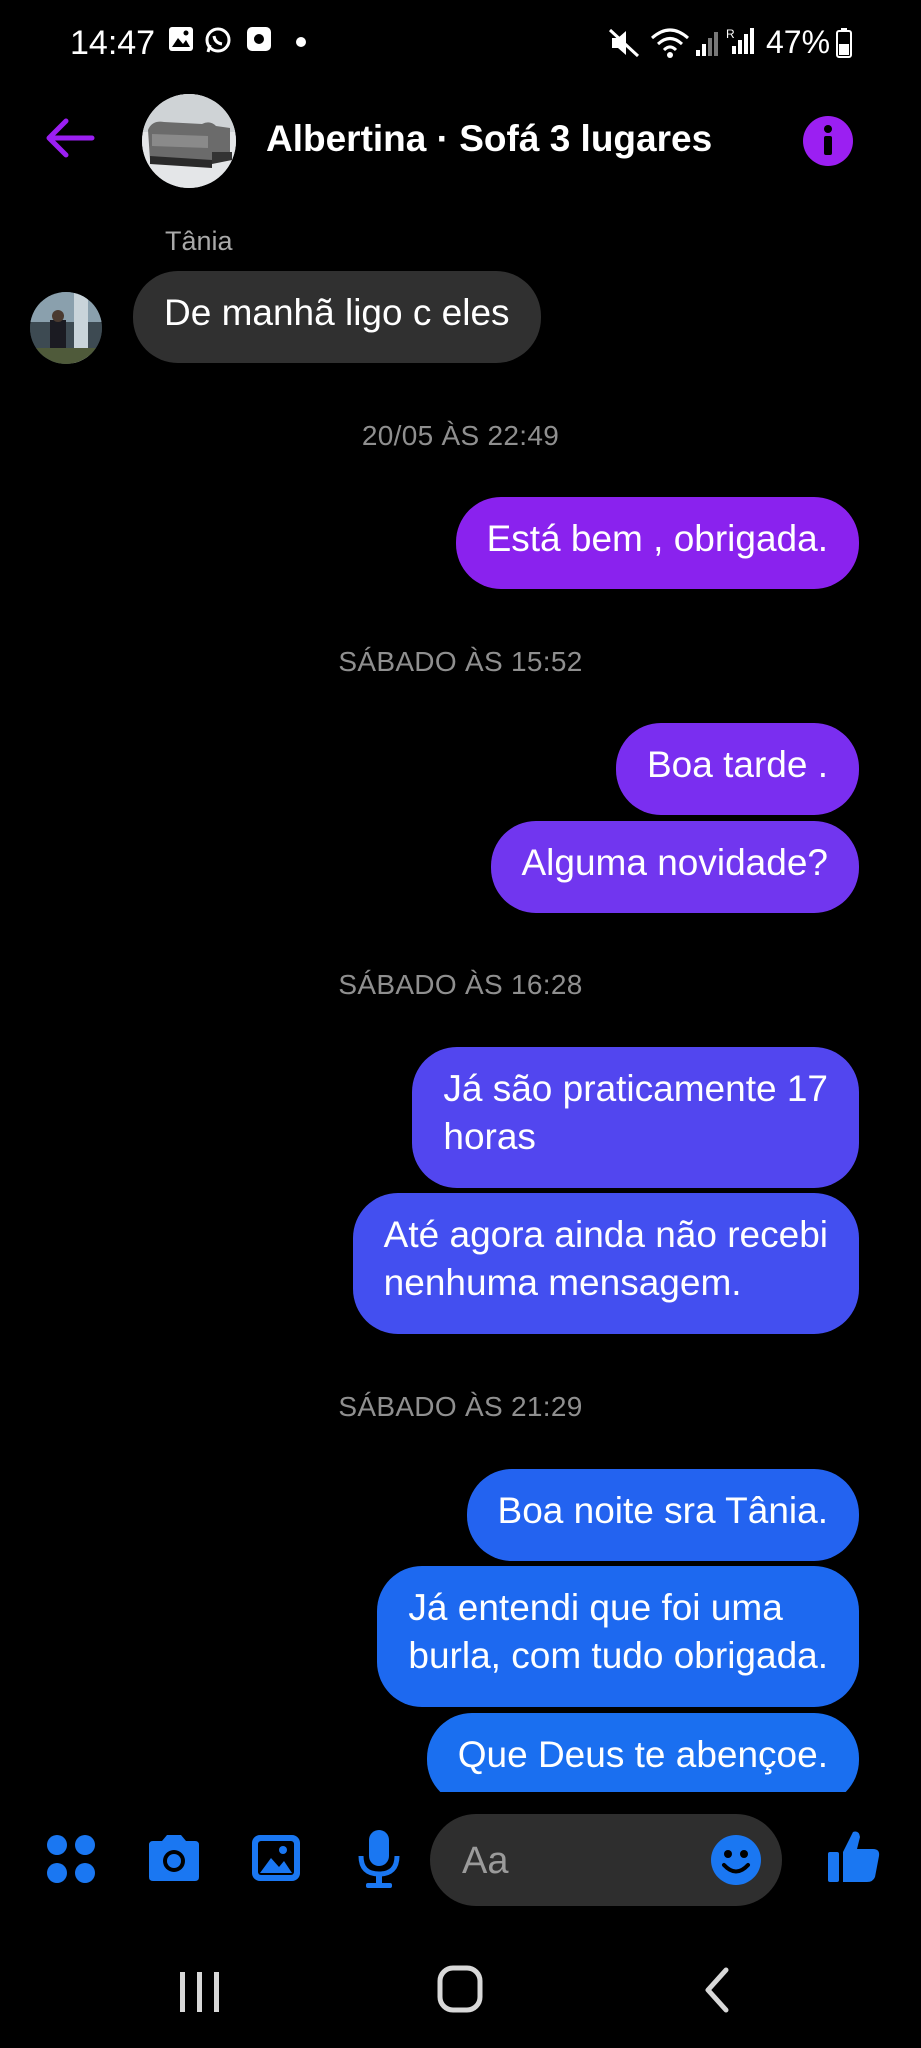  I want to click on home-icon, so click(460, 1989).